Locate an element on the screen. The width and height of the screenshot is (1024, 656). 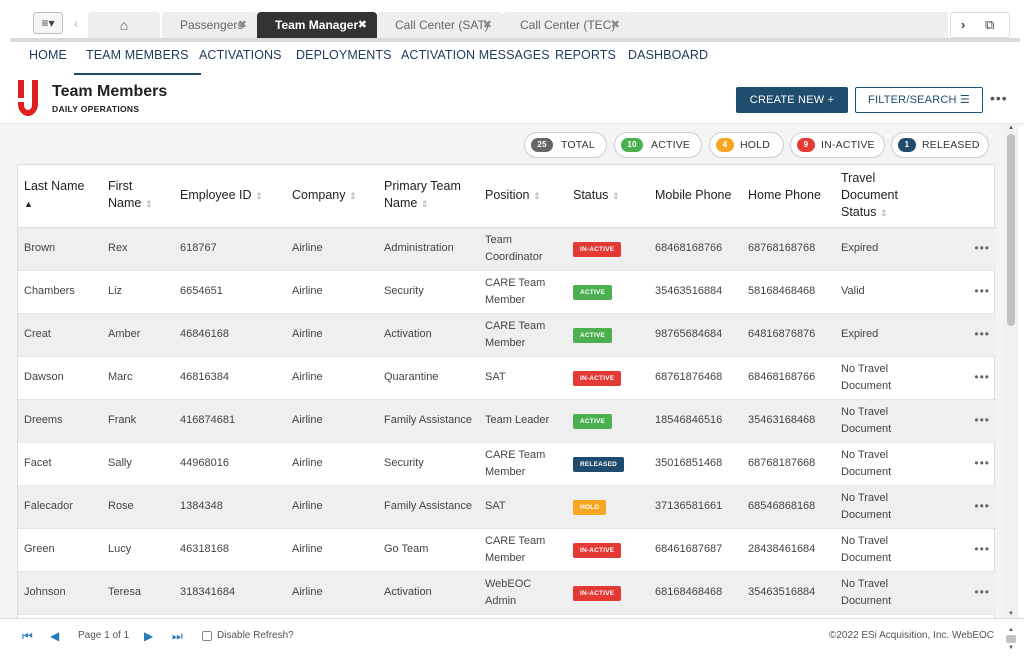
status-badge: RELEASED is located at coordinates (598, 464).